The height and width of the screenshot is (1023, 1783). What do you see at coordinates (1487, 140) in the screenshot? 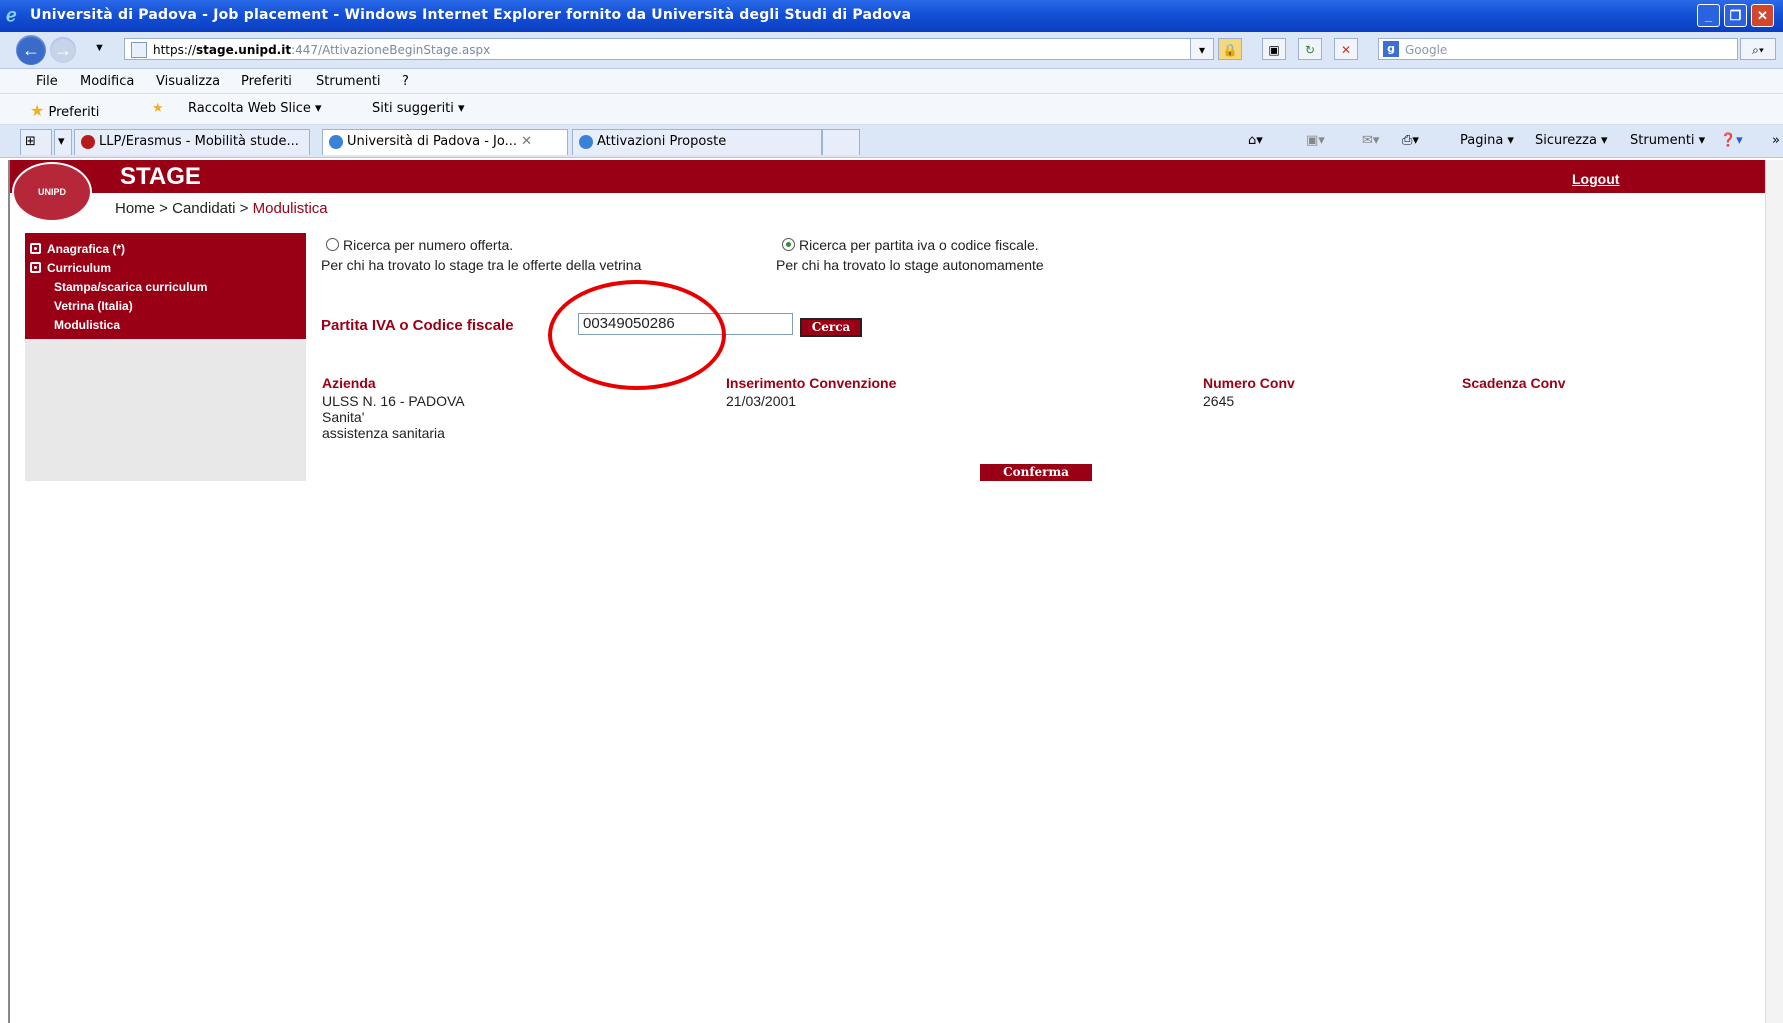
I see `pagina-menu: Pagina ▾` at bounding box center [1487, 140].